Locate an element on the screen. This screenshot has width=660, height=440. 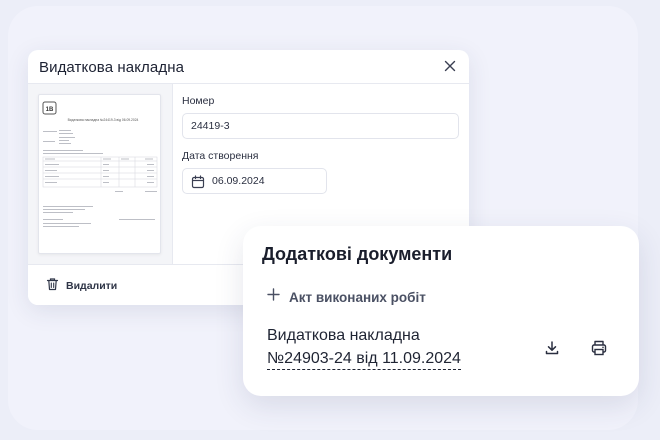
plus-icon is located at coordinates (273, 297).